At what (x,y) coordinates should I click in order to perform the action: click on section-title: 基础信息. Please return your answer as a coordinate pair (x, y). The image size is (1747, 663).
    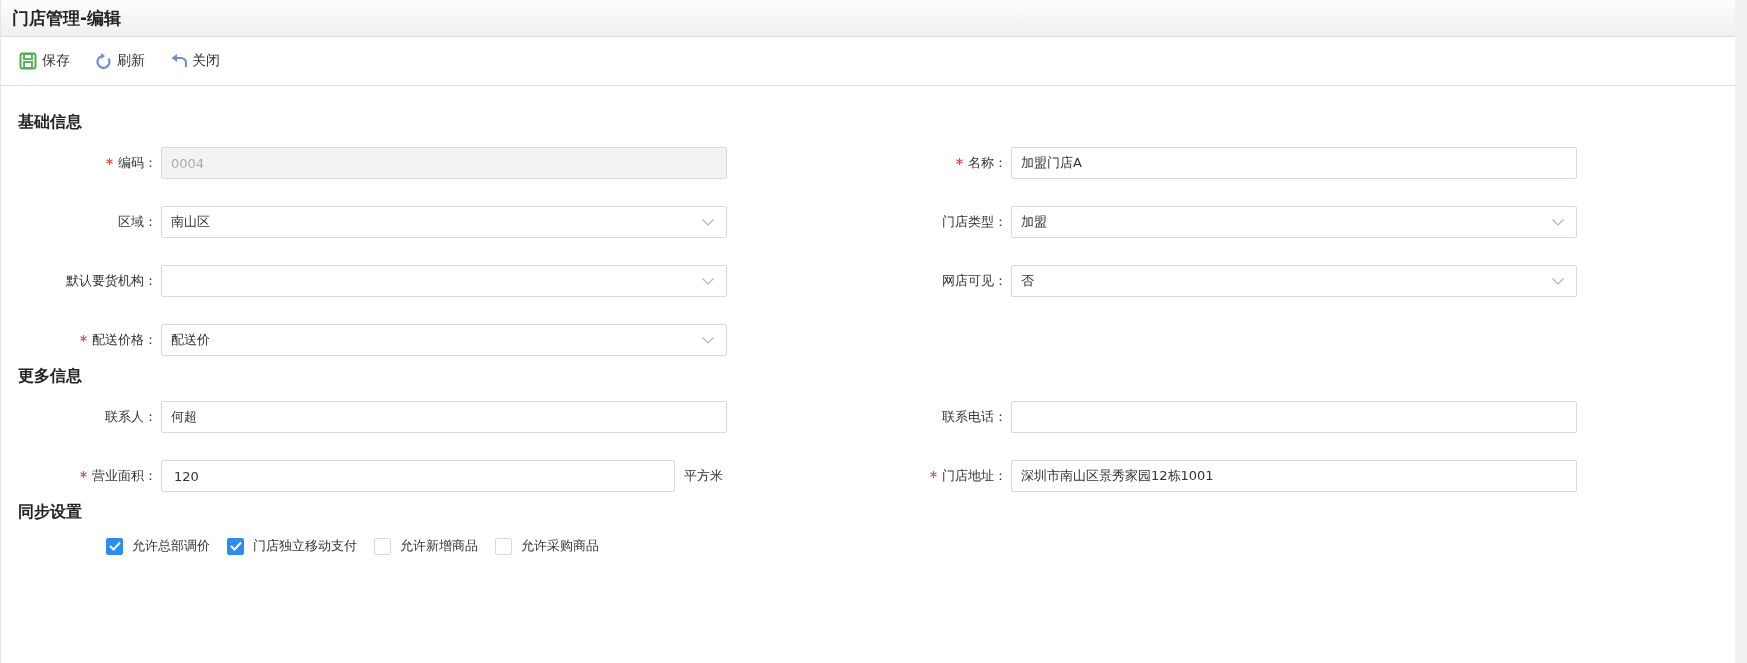
    Looking at the image, I should click on (50, 122).